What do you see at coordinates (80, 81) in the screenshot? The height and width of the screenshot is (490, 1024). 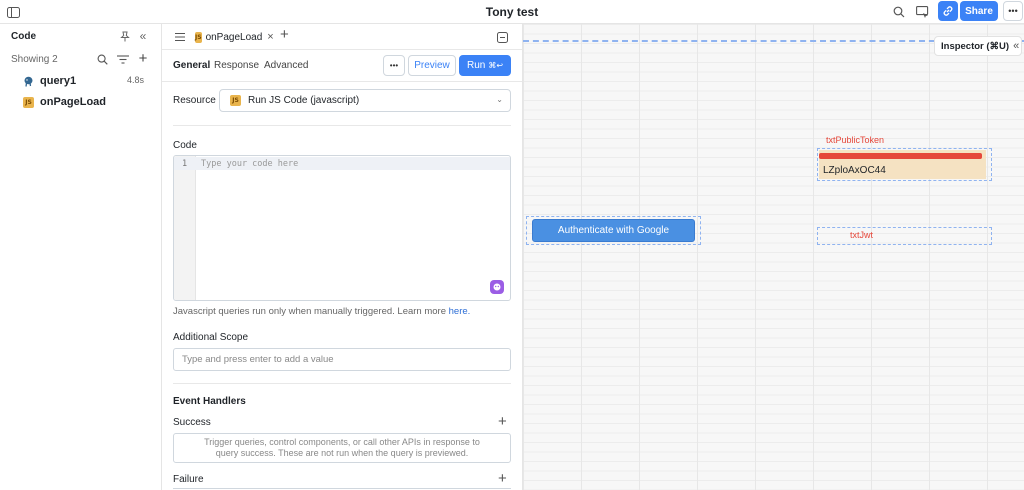 I see `query-item-query1: query1 4.8s` at bounding box center [80, 81].